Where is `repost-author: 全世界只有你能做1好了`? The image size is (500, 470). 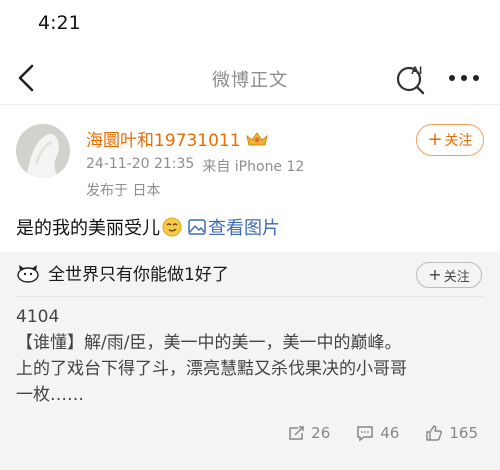 repost-author: 全世界只有你能做1好了 is located at coordinates (138, 272).